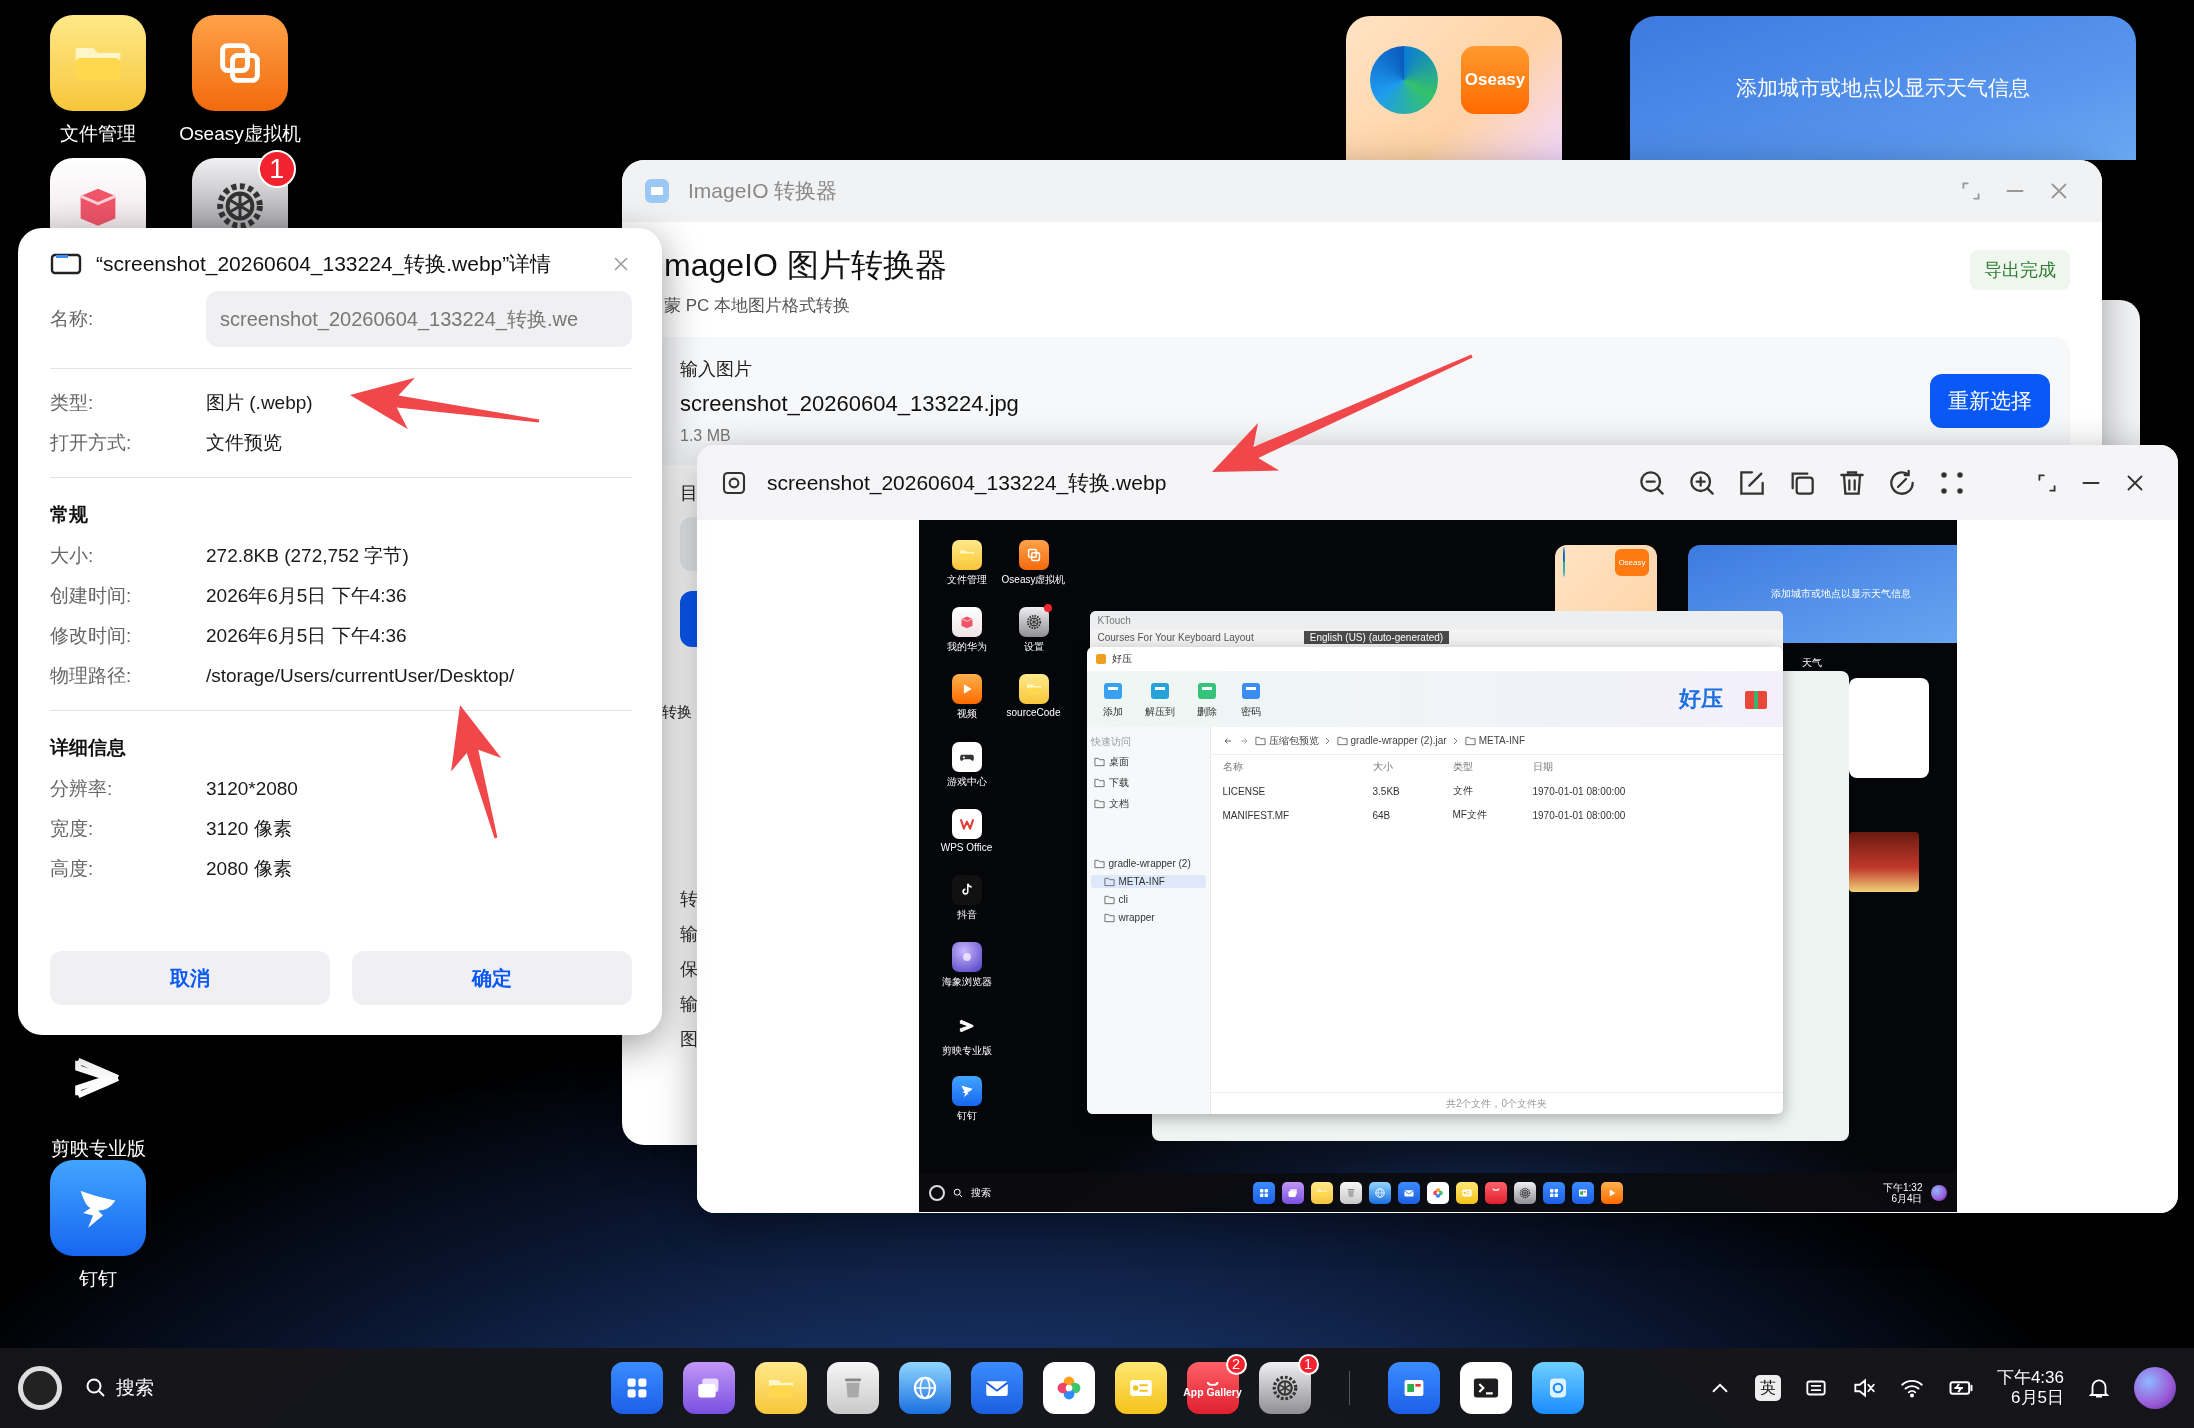 The width and height of the screenshot is (2194, 1428). Describe the element at coordinates (980, 1192) in the screenshot. I see `search-label: 搜索` at that location.